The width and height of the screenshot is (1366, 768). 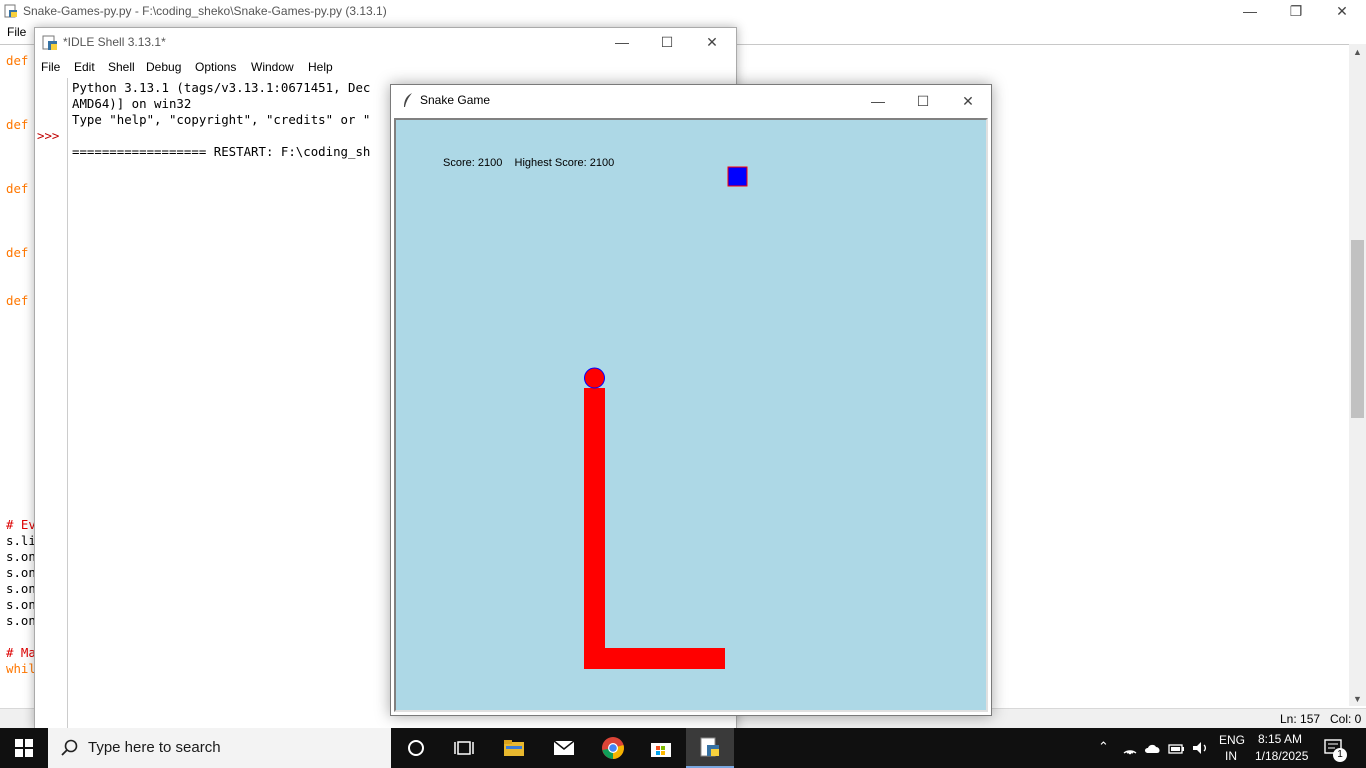 What do you see at coordinates (923, 101) in the screenshot?
I see `snake-maximize-button: ☐` at bounding box center [923, 101].